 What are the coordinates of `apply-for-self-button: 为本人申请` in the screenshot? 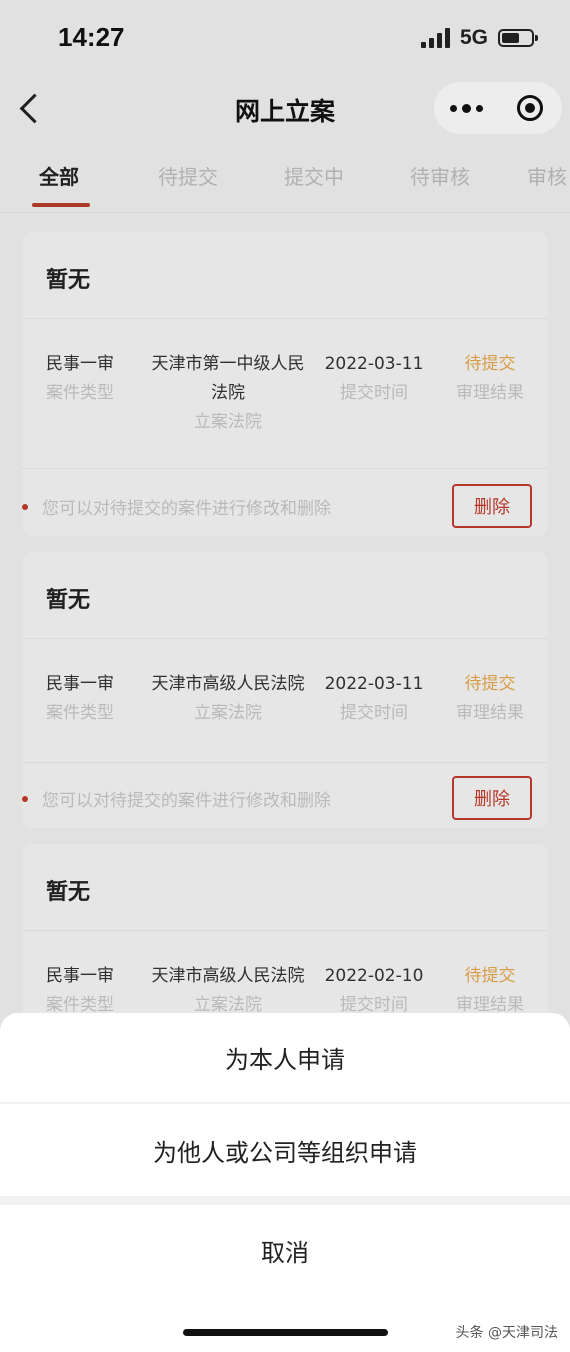 It's located at (285, 1058).